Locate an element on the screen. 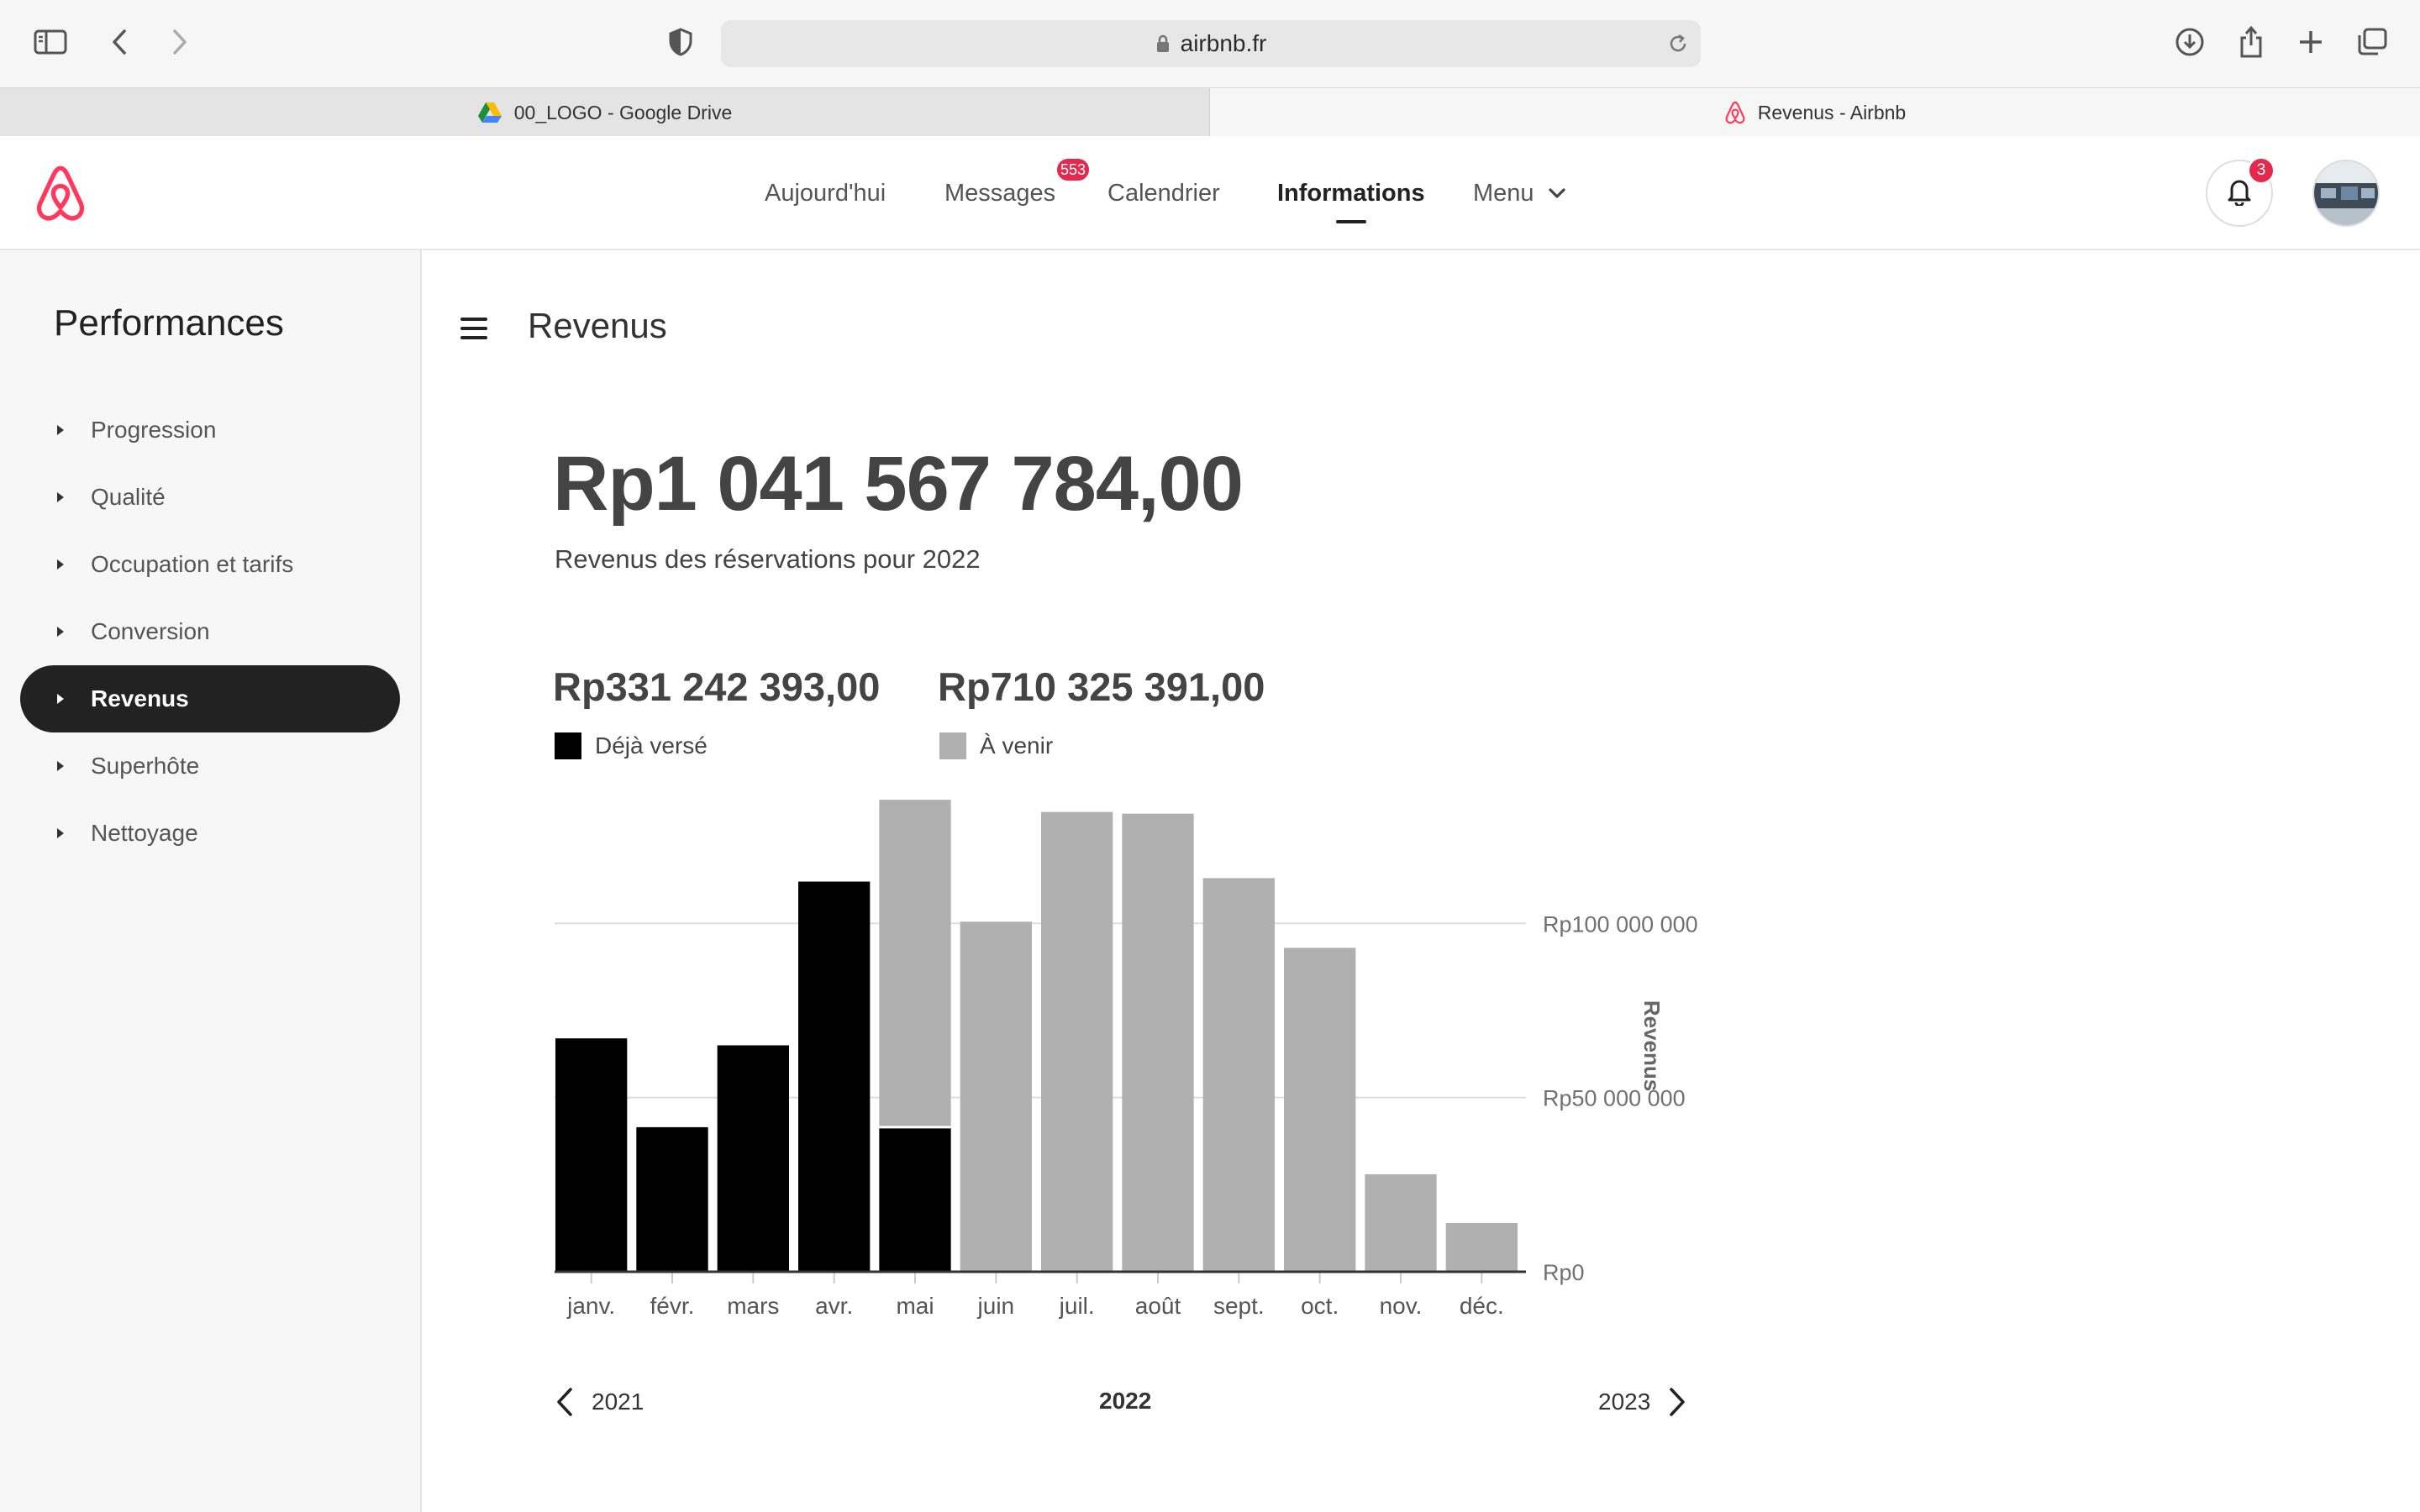 Image resolution: width=2420 pixels, height=1512 pixels. sidebar-item-progression: Progression is located at coordinates (210, 430).